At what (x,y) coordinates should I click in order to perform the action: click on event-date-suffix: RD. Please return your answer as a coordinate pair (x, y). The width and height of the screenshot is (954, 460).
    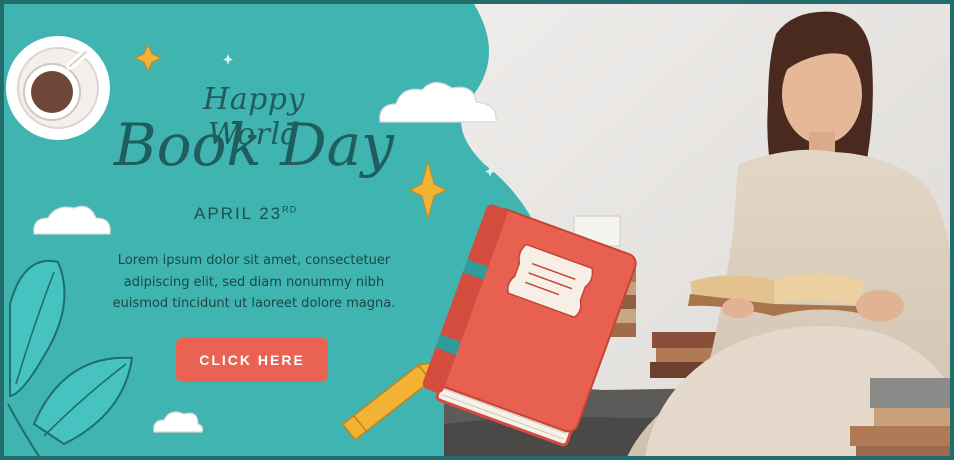
    Looking at the image, I should click on (290, 209).